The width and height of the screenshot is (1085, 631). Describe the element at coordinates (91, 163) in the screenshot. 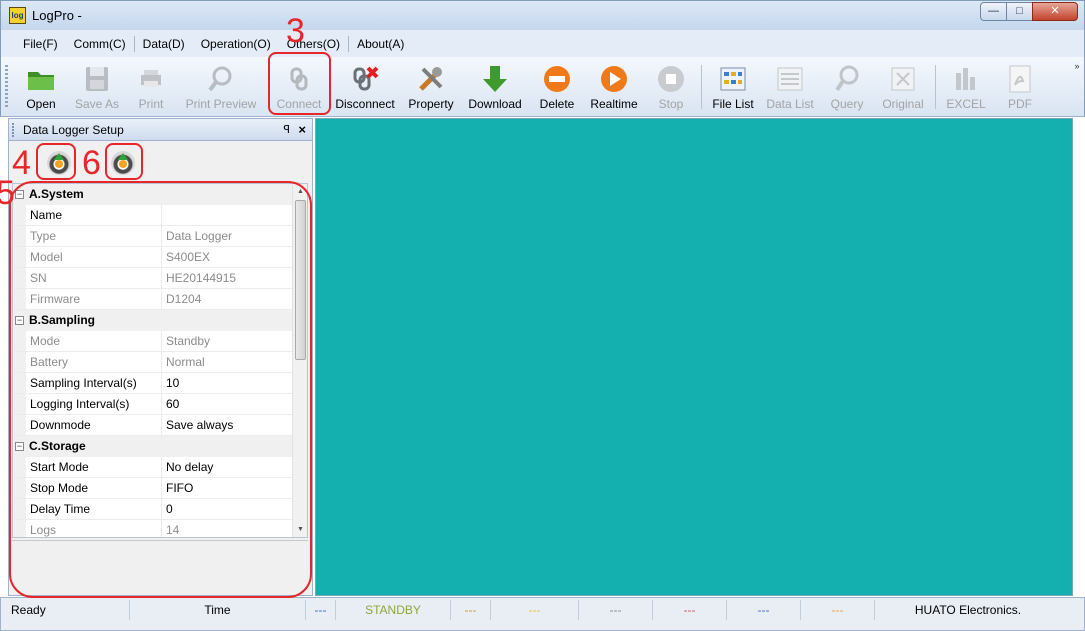

I see `annotation-number: 6` at that location.